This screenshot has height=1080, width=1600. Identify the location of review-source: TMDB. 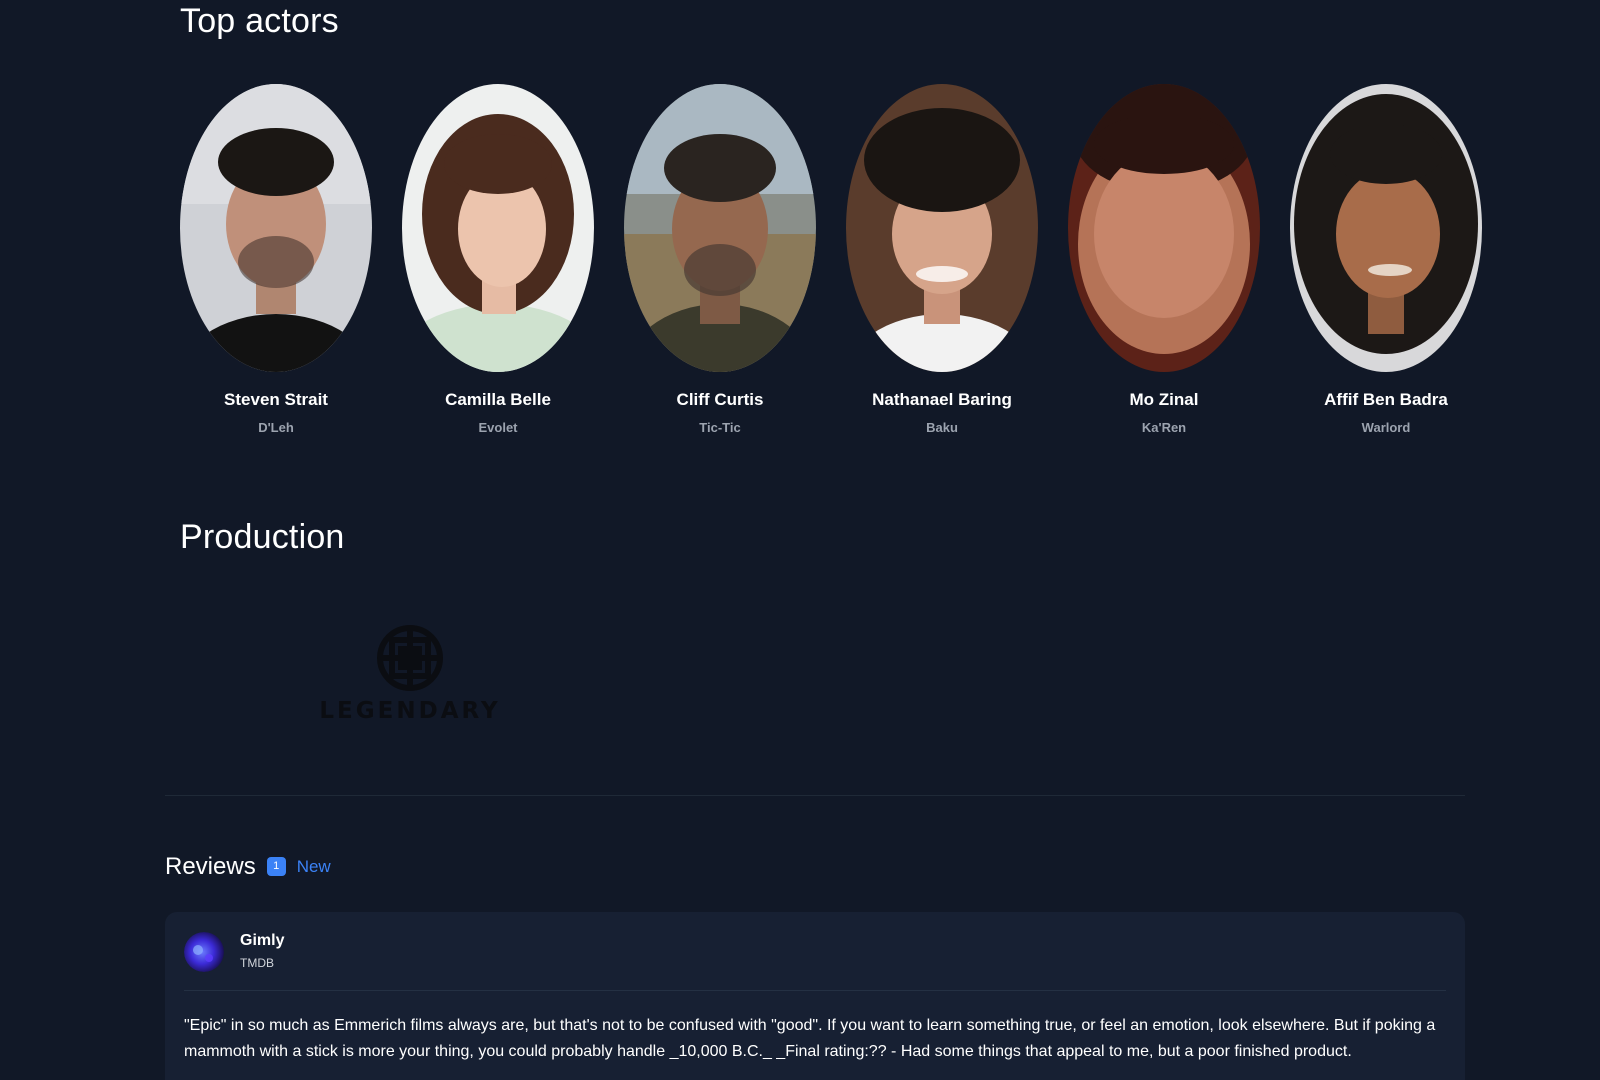
(257, 963).